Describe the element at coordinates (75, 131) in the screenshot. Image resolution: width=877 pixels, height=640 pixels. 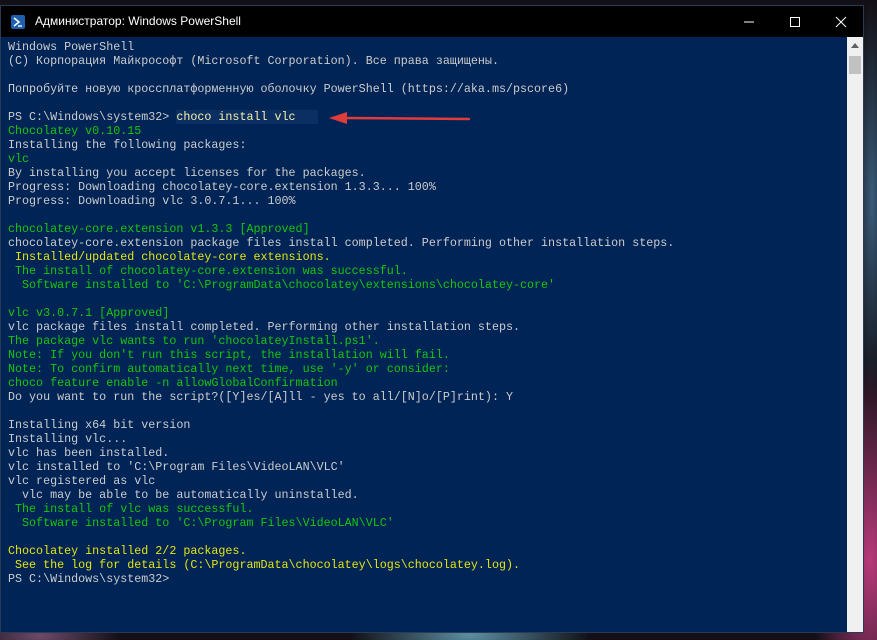
I see `console-line: Chocolatey v0.10.15` at that location.